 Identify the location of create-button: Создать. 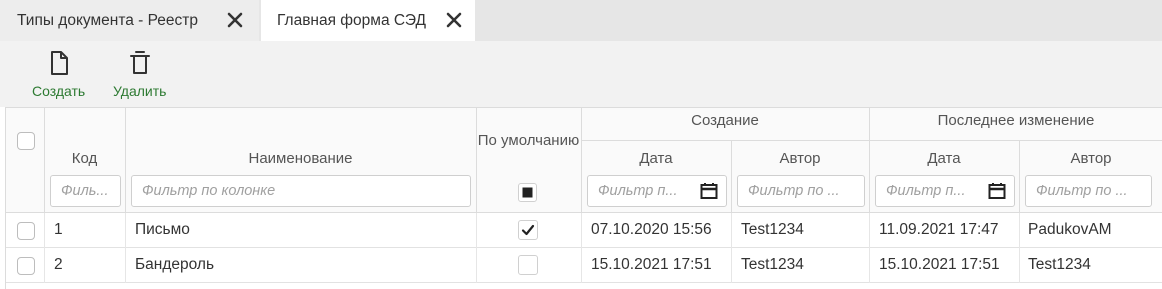
(58, 74).